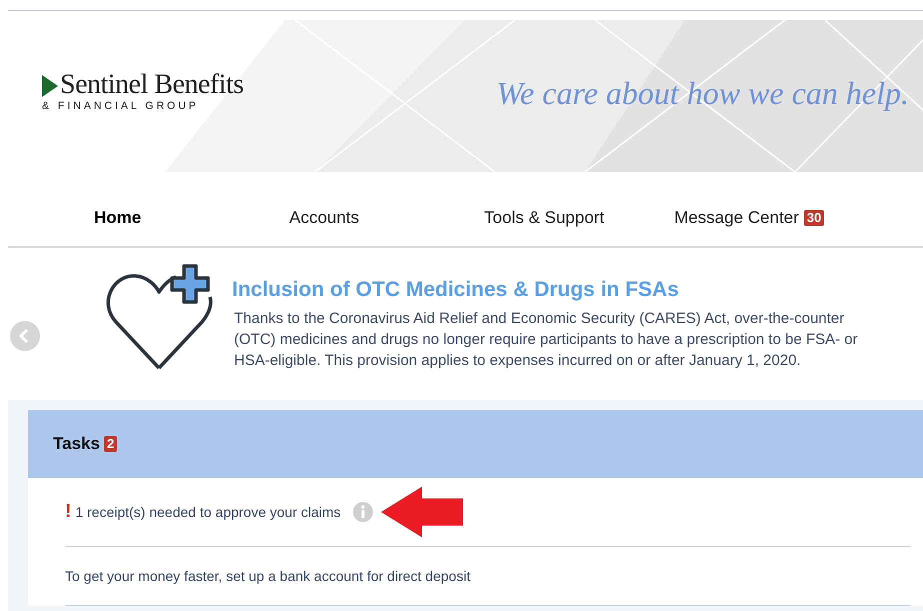 This screenshot has width=923, height=611. What do you see at coordinates (118, 218) in the screenshot?
I see `nav-tab: Home` at bounding box center [118, 218].